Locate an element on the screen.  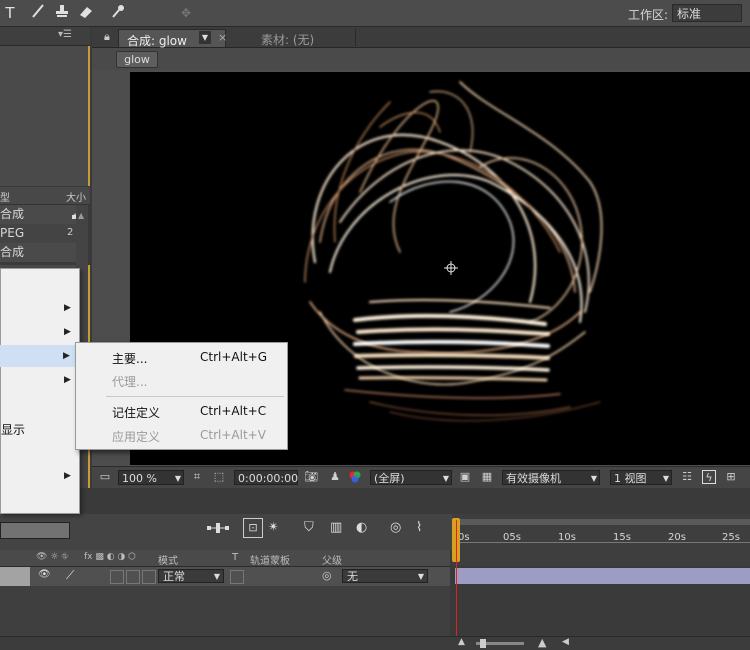
tab-close-icon: × is located at coordinates (222, 37).